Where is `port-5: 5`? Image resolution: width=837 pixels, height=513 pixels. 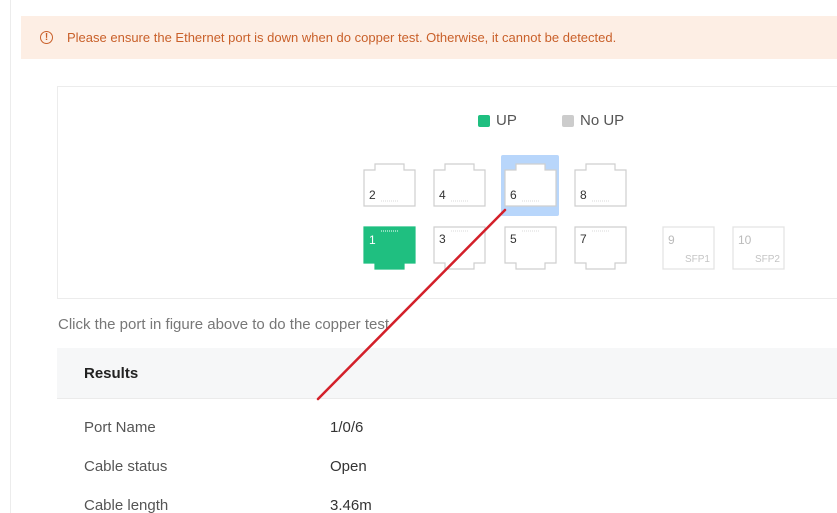
port-5: 5 is located at coordinates (530, 248).